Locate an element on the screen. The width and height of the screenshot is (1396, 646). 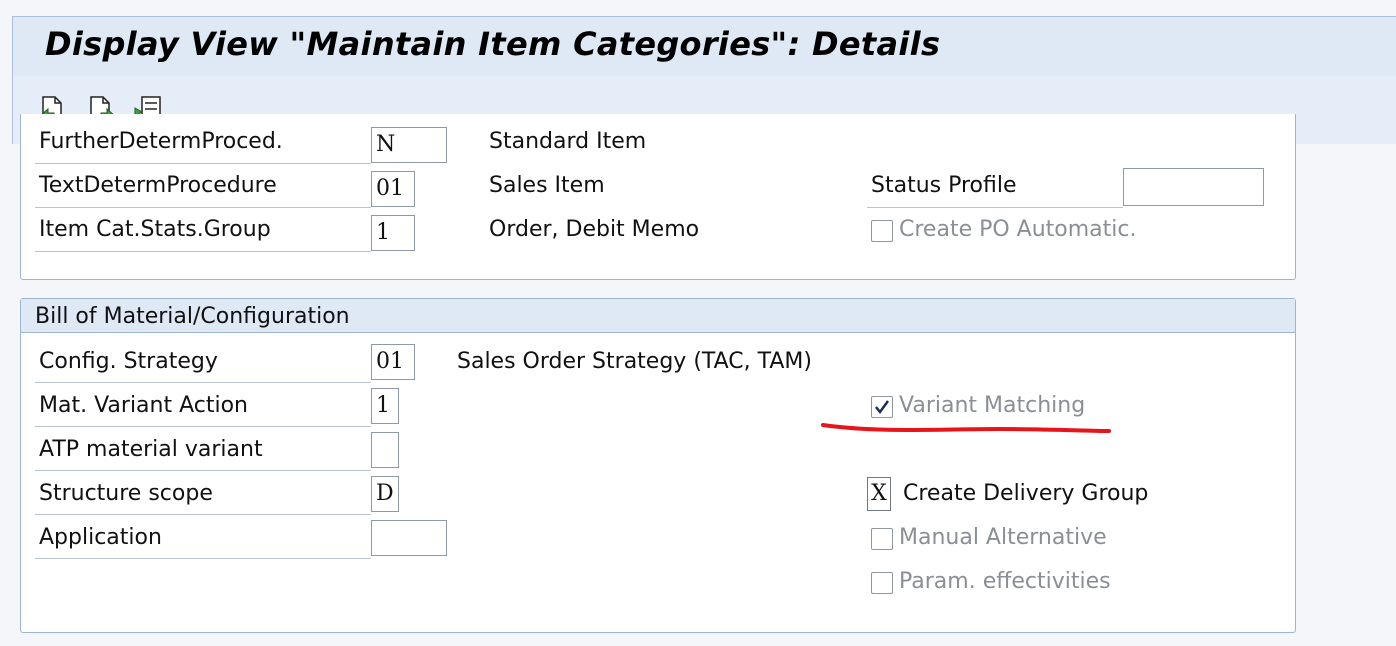
create-po-checkbox is located at coordinates (882, 231).